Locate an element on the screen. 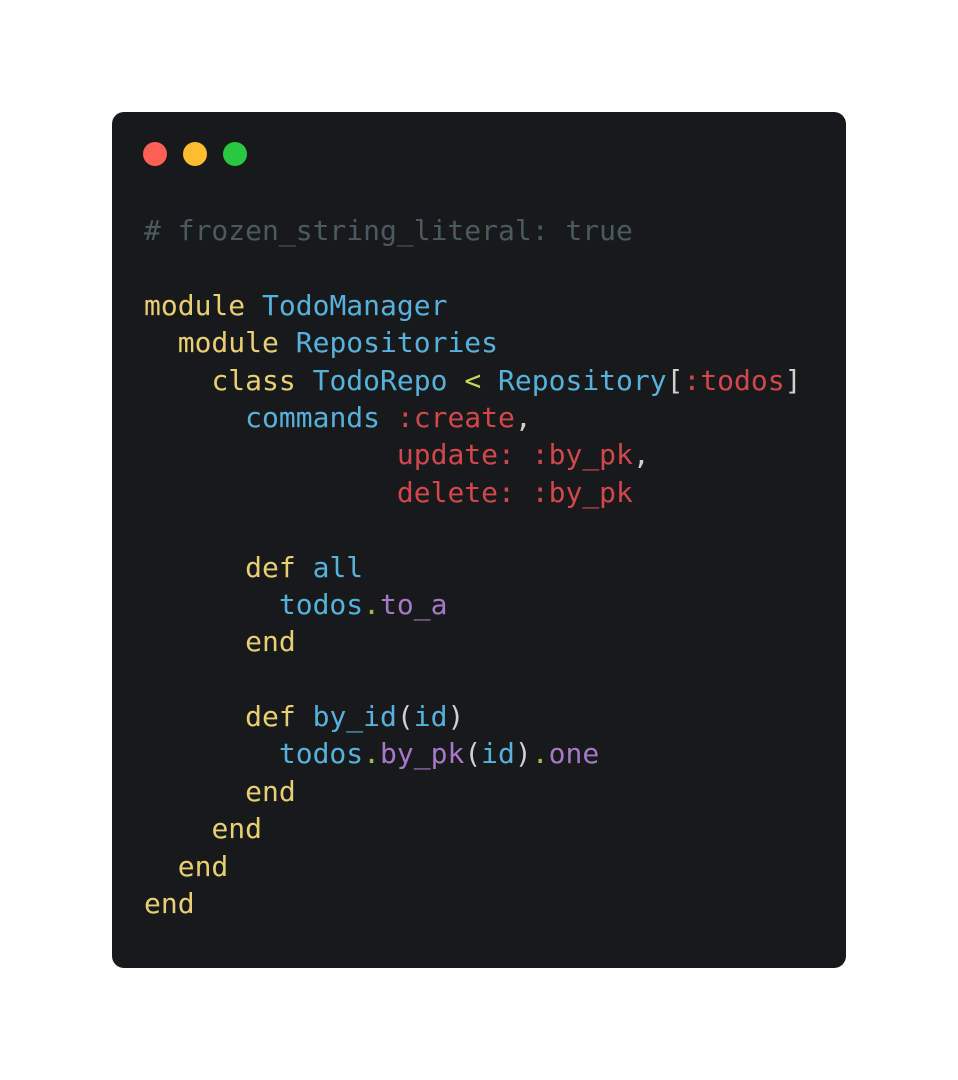 Image resolution: width=958 pixels, height=1080 pixels. code-token-keyword: class is located at coordinates (253, 380).